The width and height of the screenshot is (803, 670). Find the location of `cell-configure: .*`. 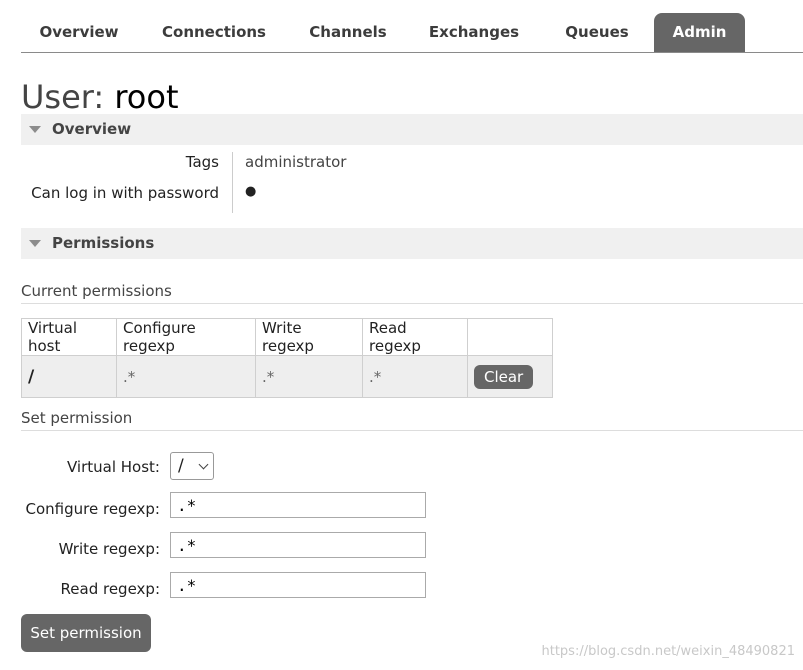

cell-configure: .* is located at coordinates (186, 376).